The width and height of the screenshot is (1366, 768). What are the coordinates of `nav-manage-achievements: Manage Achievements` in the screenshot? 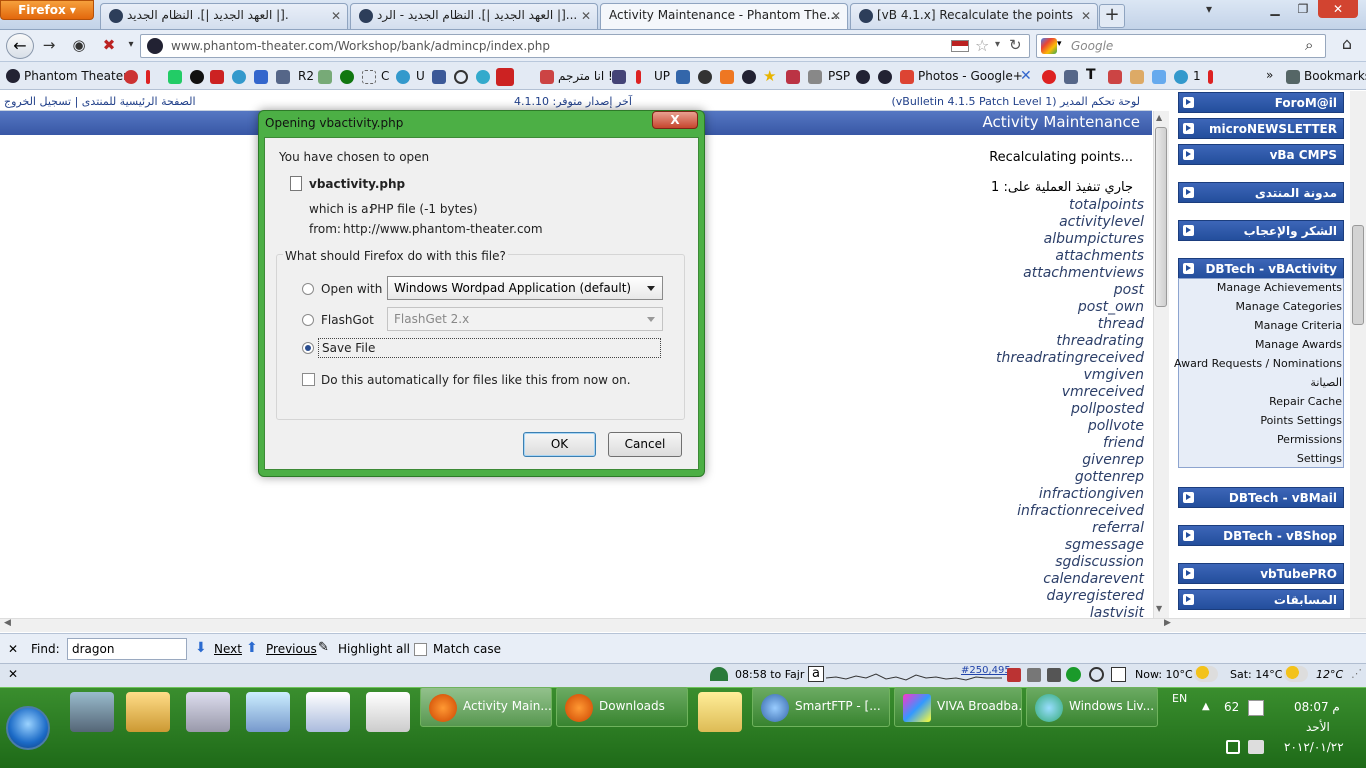 It's located at (1279, 287).